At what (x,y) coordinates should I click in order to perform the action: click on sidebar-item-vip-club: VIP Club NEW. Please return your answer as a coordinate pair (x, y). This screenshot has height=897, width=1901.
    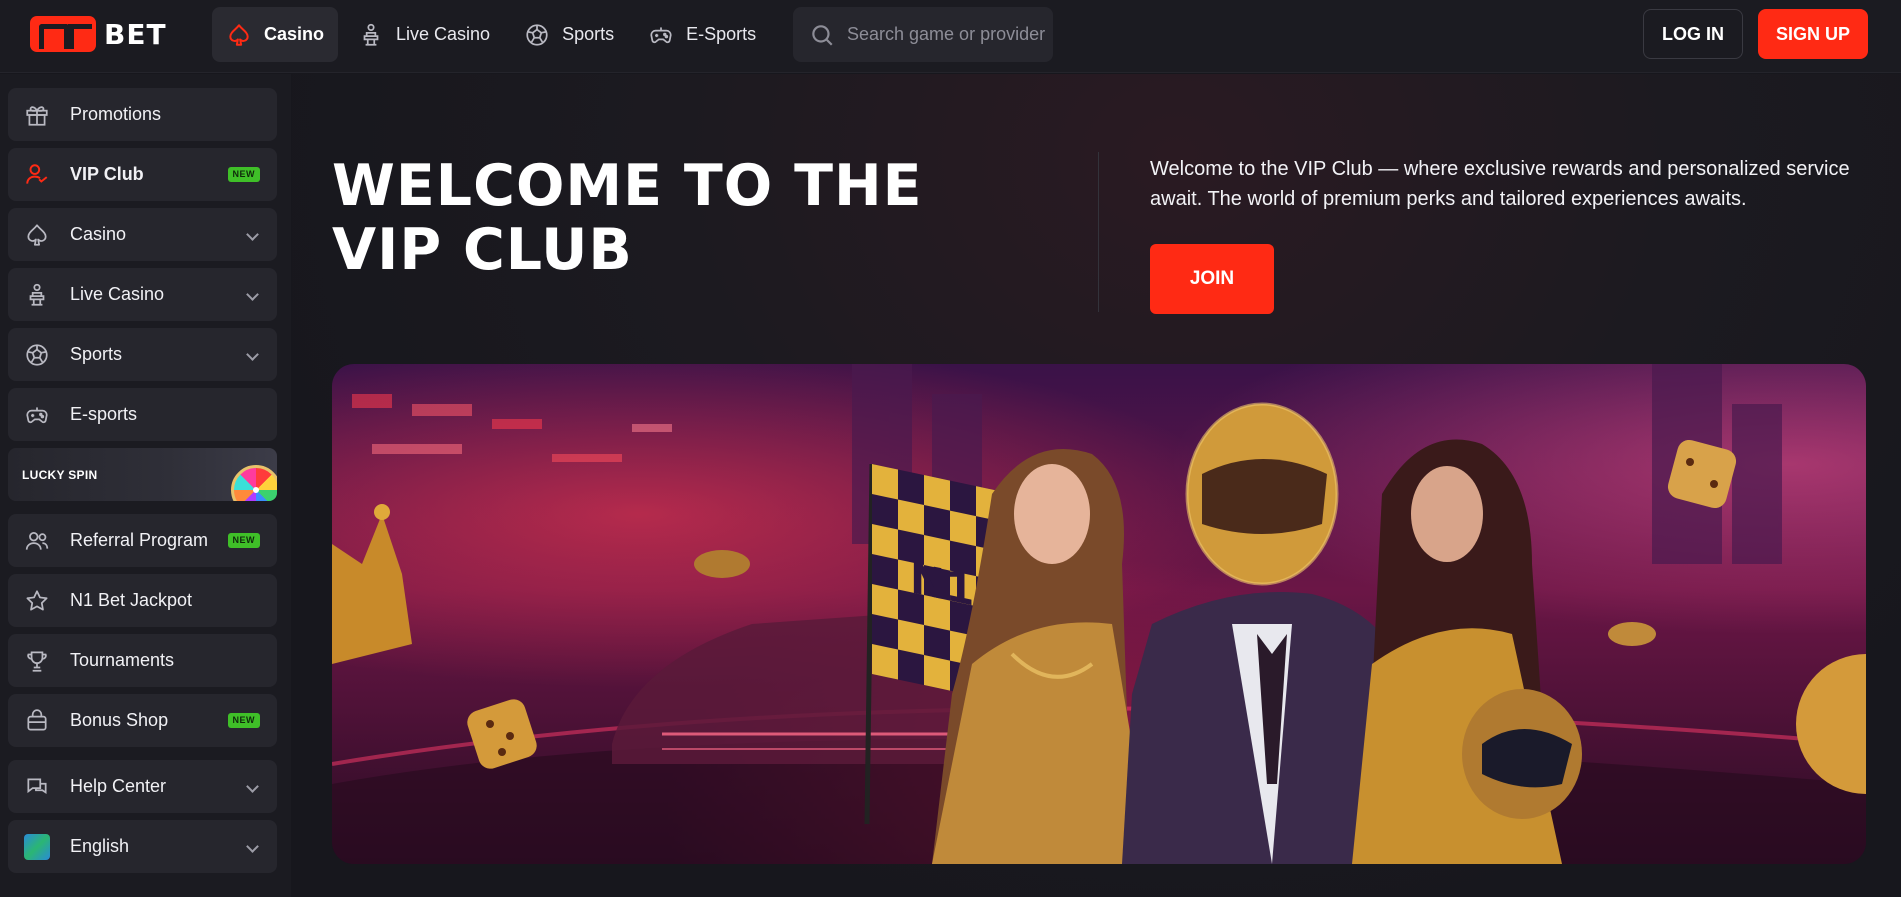
    Looking at the image, I should click on (142, 174).